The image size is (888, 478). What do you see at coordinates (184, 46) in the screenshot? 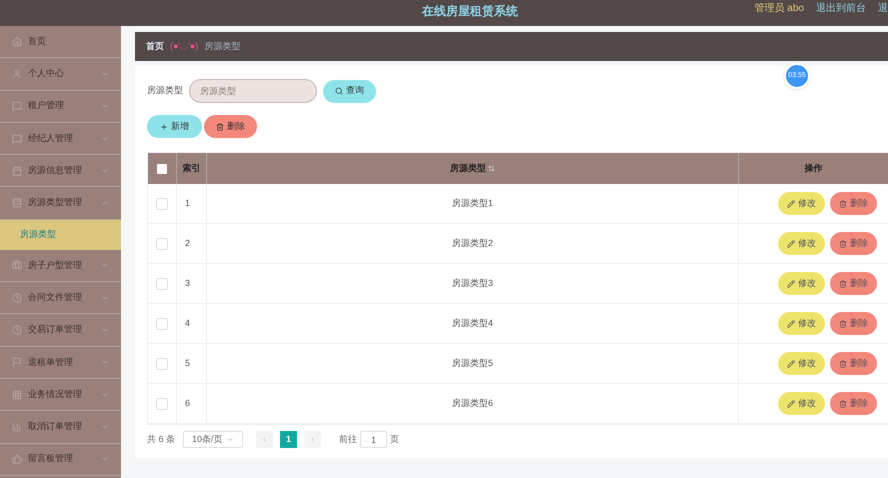
I see `emoticon: (●'◡'●)` at bounding box center [184, 46].